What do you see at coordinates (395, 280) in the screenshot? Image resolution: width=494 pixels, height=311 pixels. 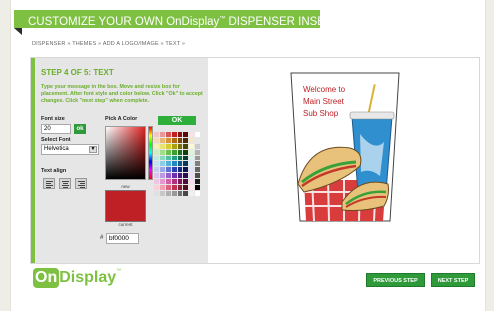 I see `previous-step-button: PREVIOUS STEP` at bounding box center [395, 280].